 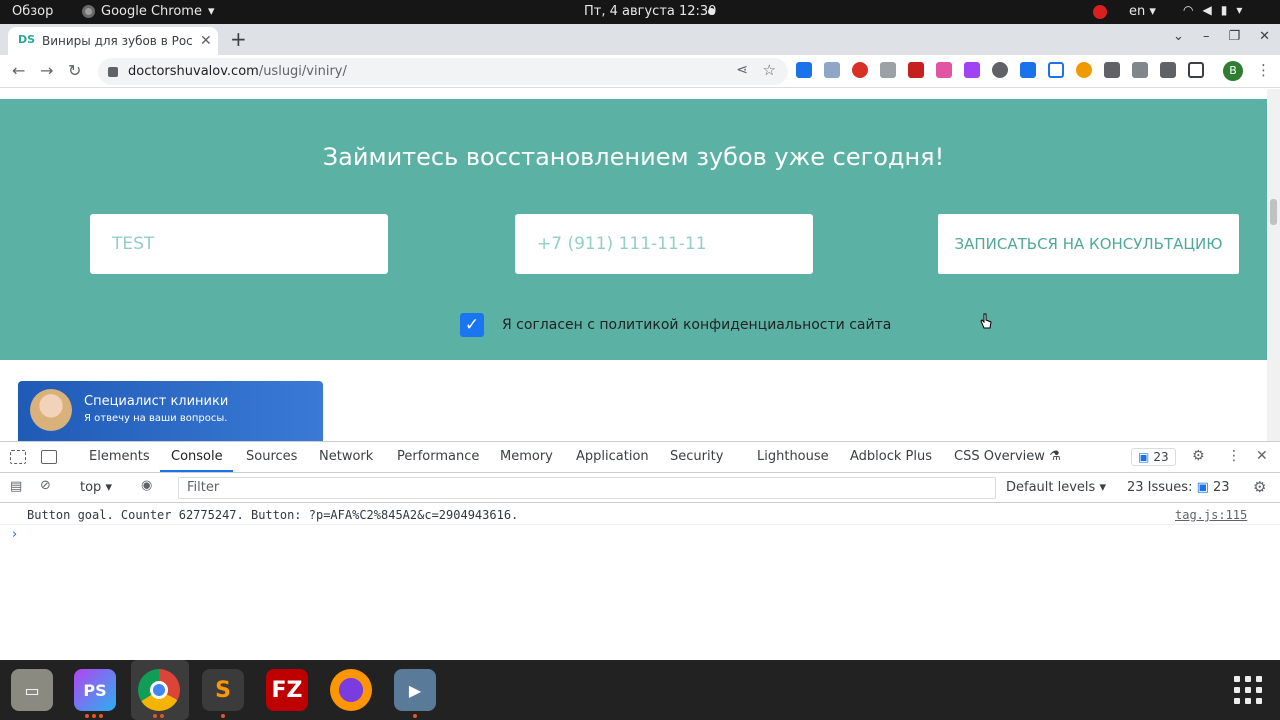 What do you see at coordinates (1221, 487) in the screenshot?
I see `issues-count: 23` at bounding box center [1221, 487].